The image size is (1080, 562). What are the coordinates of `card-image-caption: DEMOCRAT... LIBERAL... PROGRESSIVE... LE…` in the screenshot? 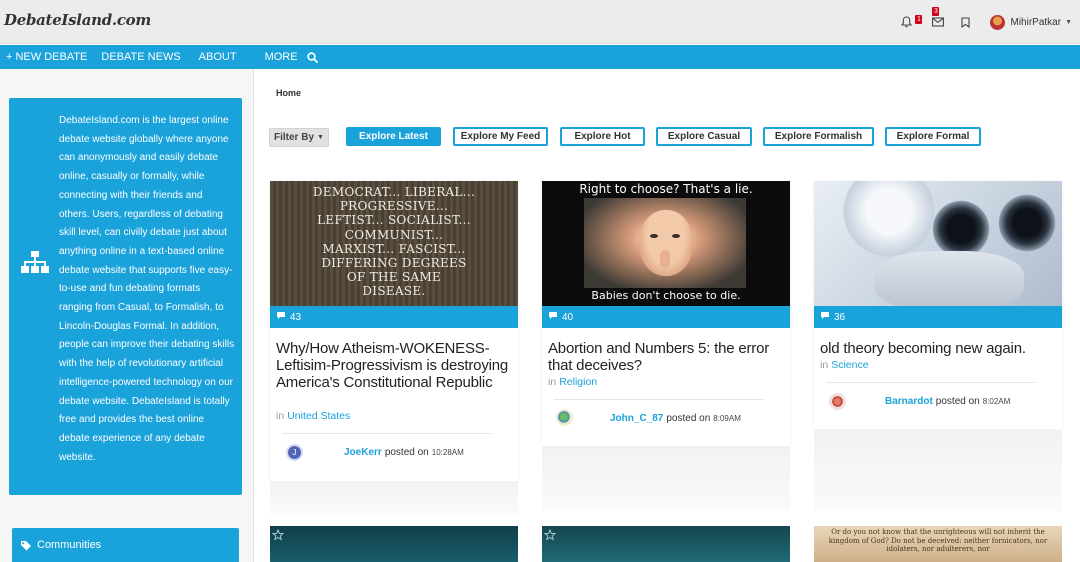 It's located at (394, 242).